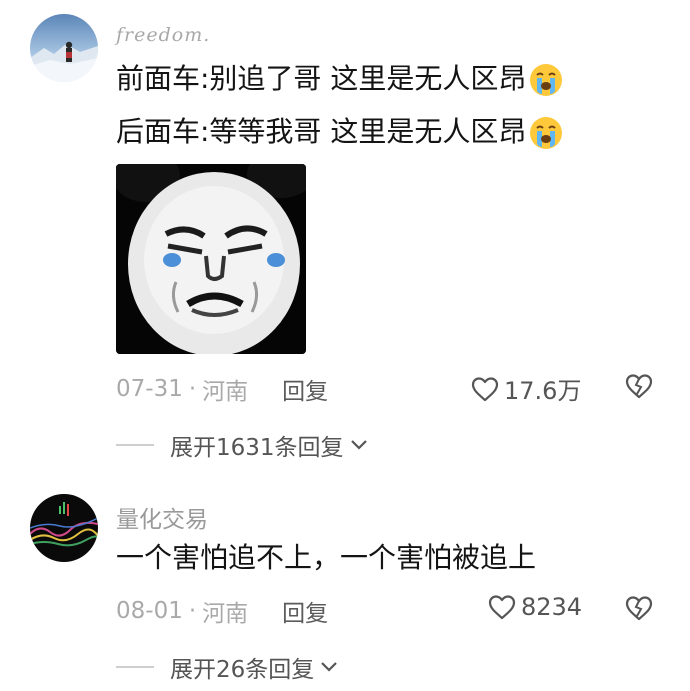 The width and height of the screenshot is (690, 691). Describe the element at coordinates (162, 517) in the screenshot. I see `username: 量化交易` at that location.